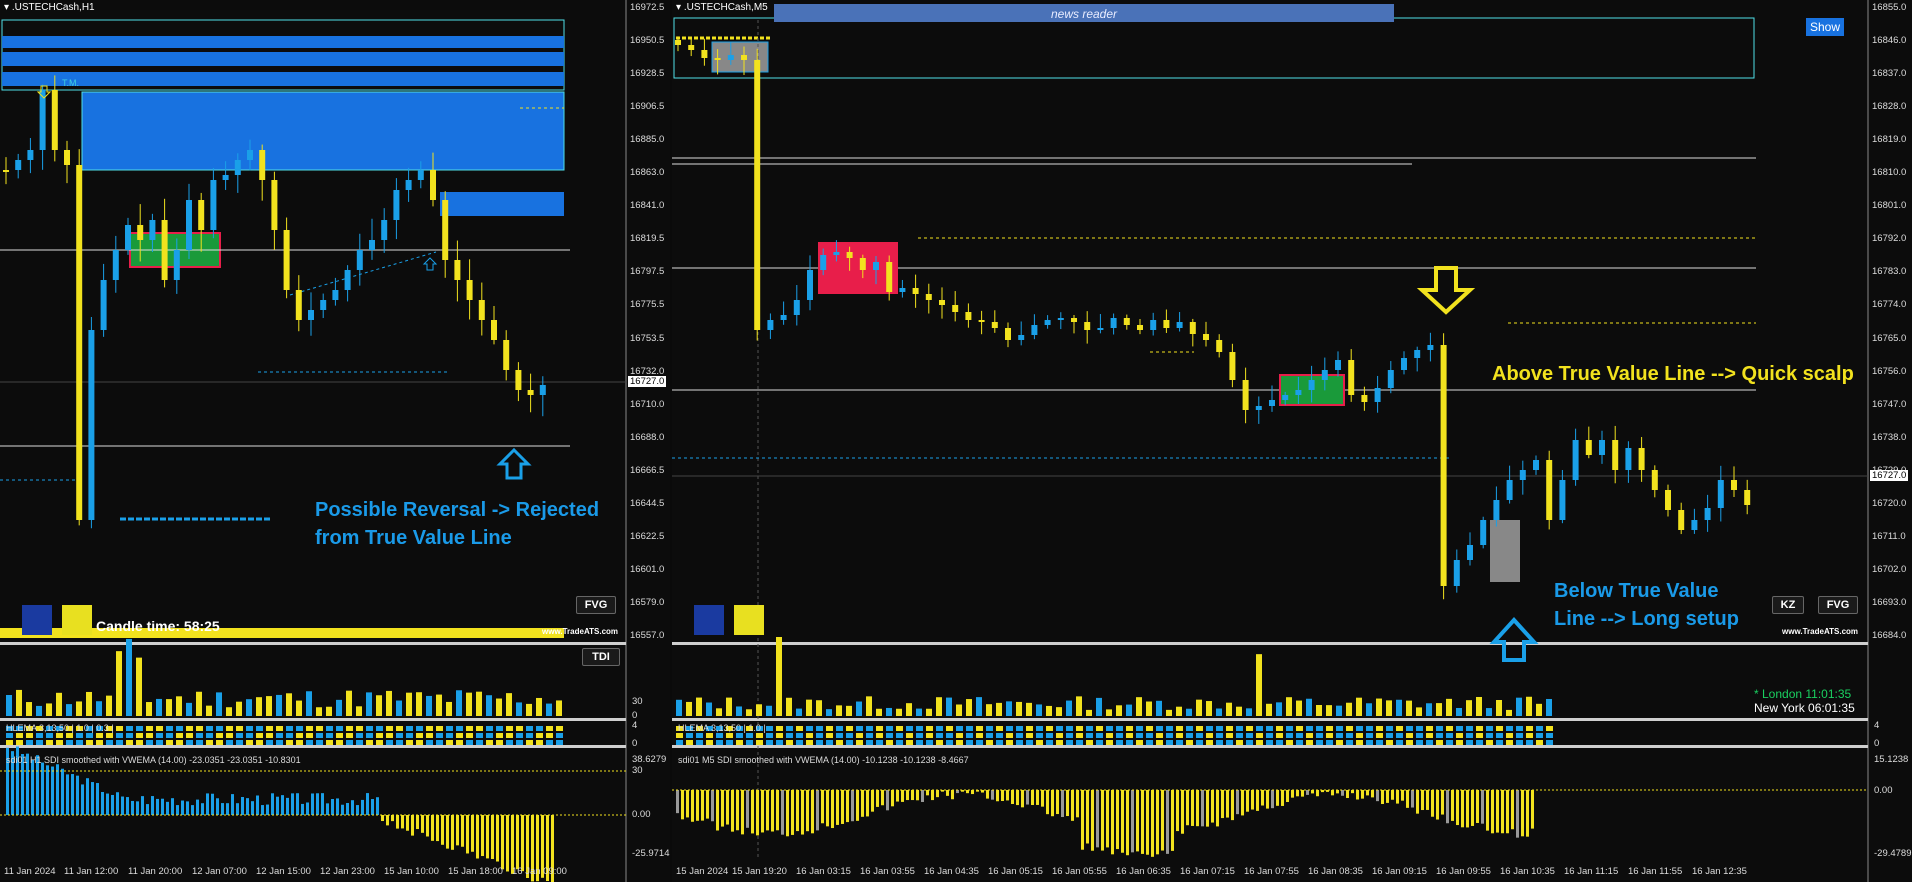  Describe the element at coordinates (637, 701) in the screenshot. I see `indicator-tick-label: 30` at that location.